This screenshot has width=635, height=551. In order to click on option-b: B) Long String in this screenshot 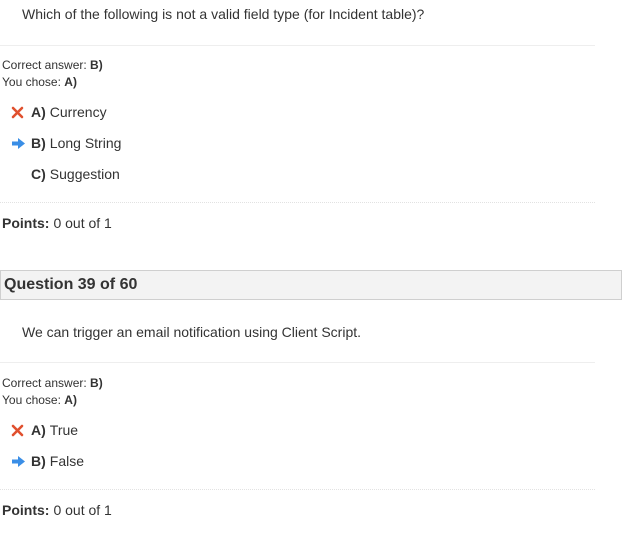, I will do `click(66, 143)`.